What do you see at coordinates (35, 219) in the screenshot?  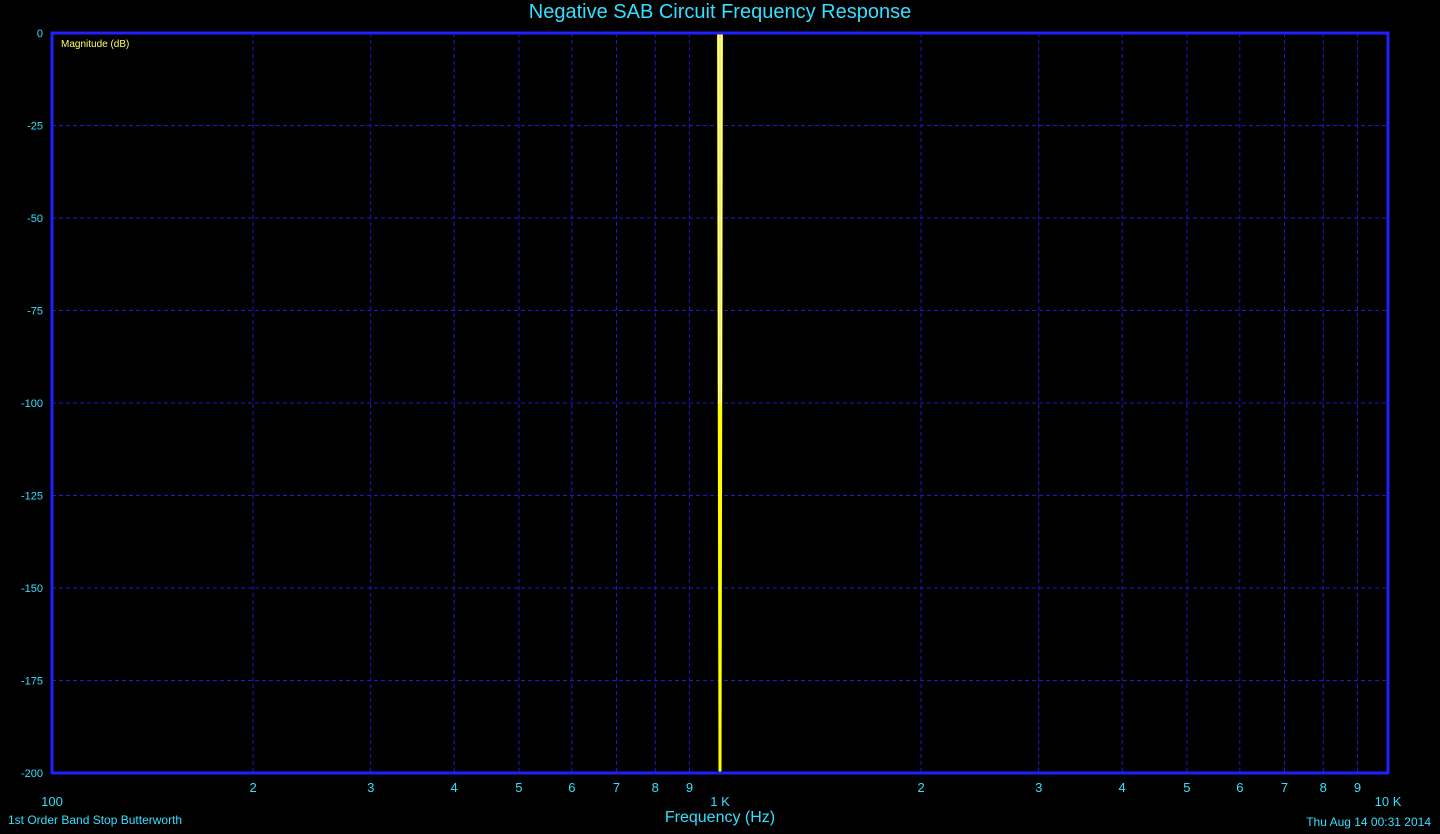 I see `y-tick-label: -50` at bounding box center [35, 219].